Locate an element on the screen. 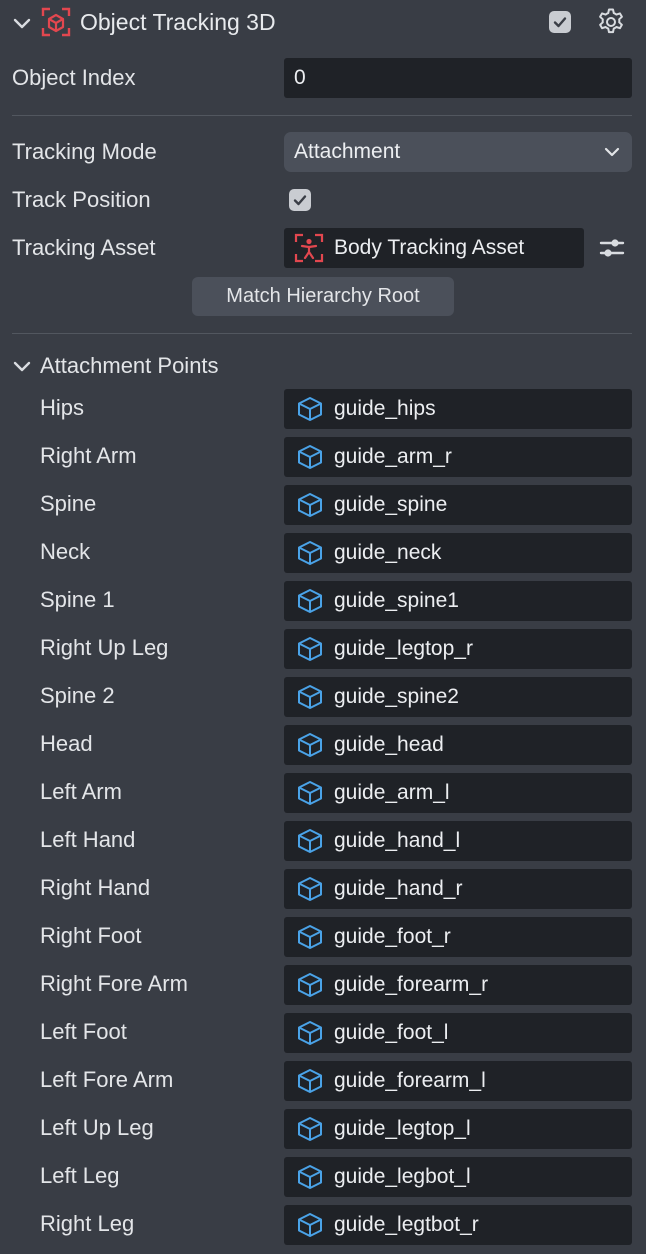 This screenshot has height=1254, width=646. attachment-point-row: Hips guide_hips is located at coordinates (323, 409).